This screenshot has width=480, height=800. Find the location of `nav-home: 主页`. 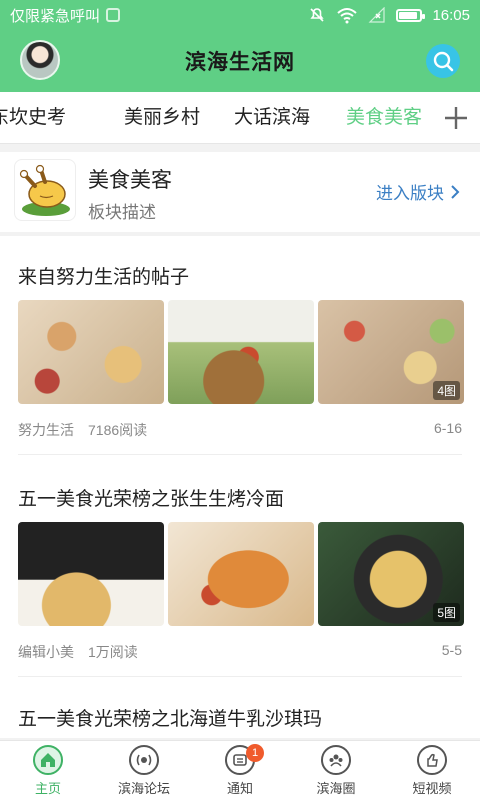

nav-home: 主页 is located at coordinates (48, 770).